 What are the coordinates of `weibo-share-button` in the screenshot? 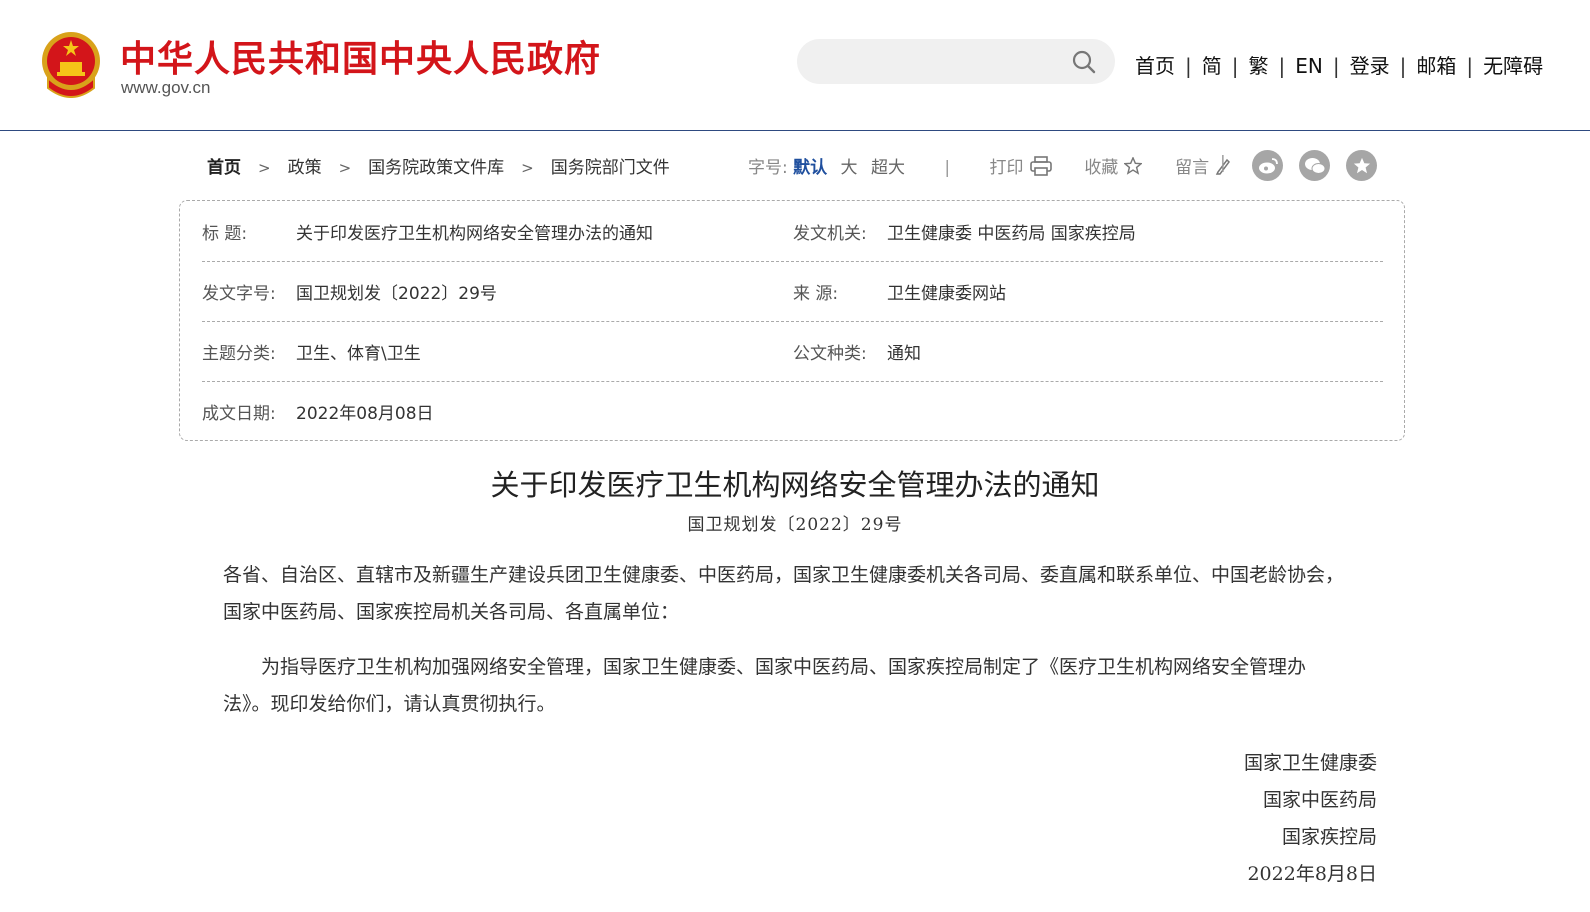 It's located at (1267, 165).